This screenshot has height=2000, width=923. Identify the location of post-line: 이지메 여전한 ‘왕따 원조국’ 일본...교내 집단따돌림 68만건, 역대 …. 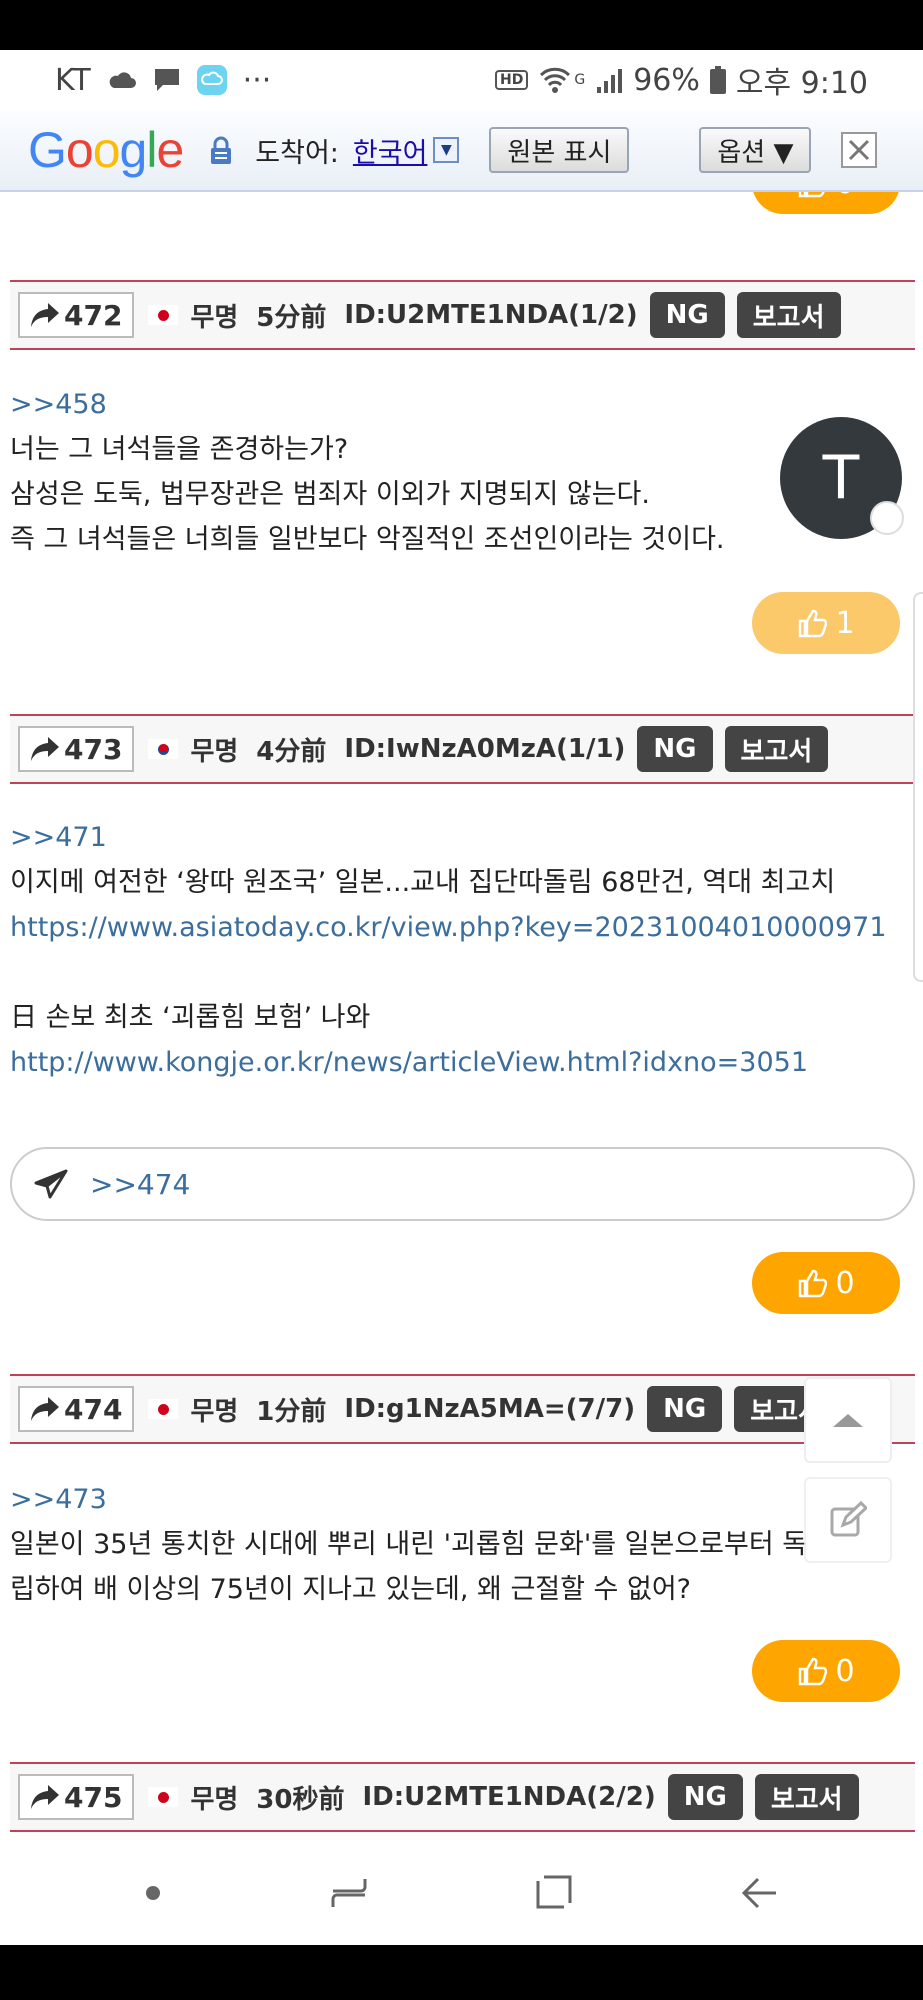
(423, 882).